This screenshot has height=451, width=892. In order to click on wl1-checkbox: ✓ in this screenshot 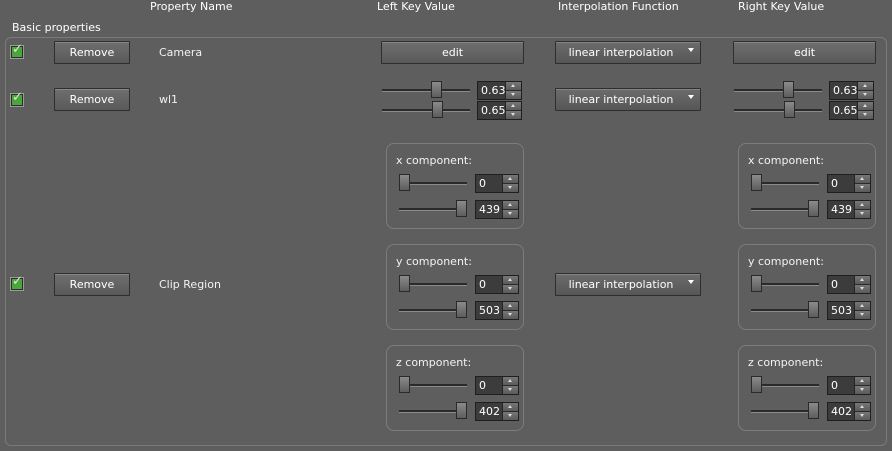, I will do `click(17, 99)`.